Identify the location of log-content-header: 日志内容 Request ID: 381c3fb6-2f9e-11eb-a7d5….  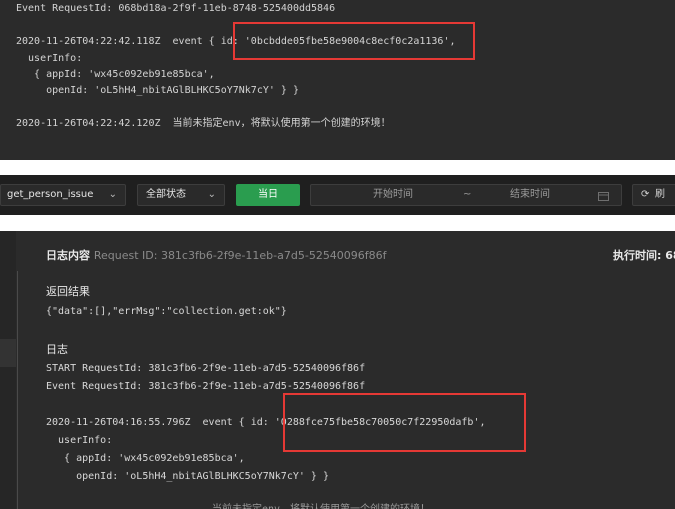
(216, 255).